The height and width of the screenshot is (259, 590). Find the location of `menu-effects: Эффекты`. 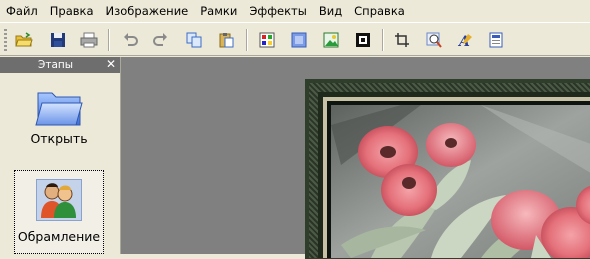

menu-effects: Эффекты is located at coordinates (278, 11).